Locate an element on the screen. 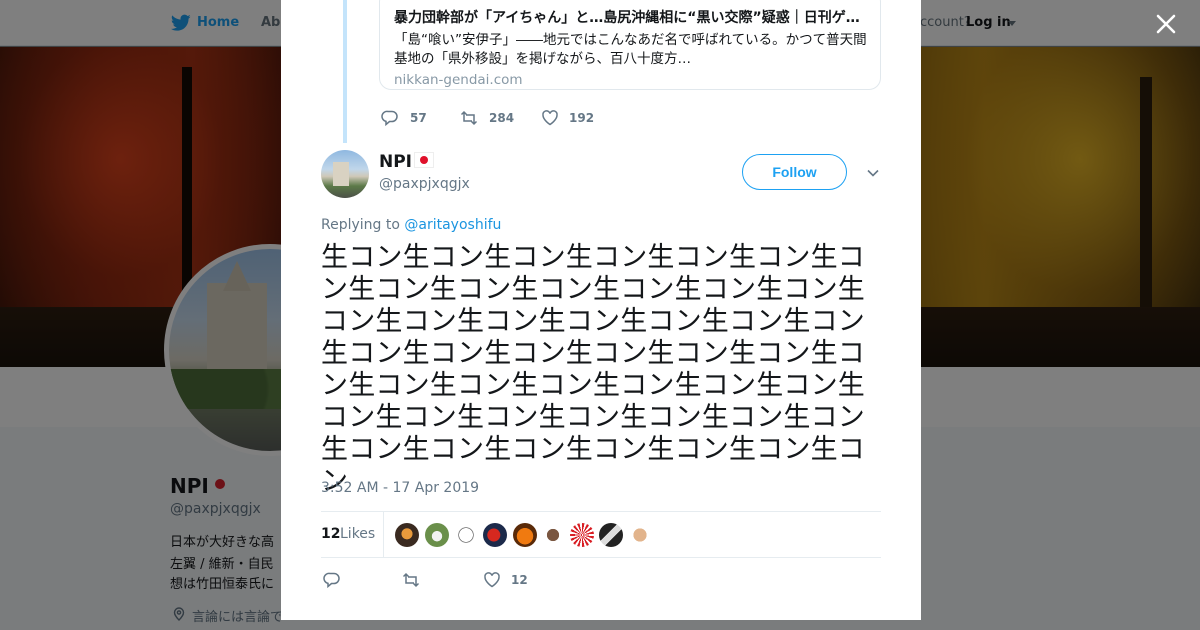  replying-to: Replying to @aritayoshifu is located at coordinates (411, 225).